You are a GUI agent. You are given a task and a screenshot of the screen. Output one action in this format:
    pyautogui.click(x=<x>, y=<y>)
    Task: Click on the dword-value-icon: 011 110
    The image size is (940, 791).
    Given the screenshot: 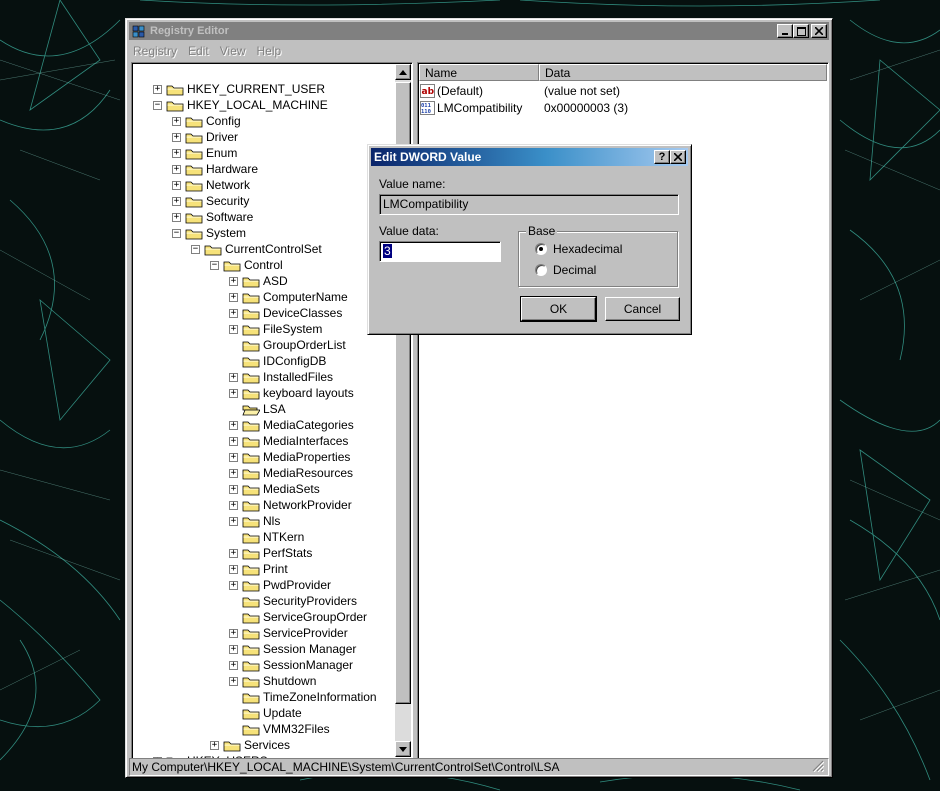 What is the action you would take?
    pyautogui.click(x=427, y=108)
    